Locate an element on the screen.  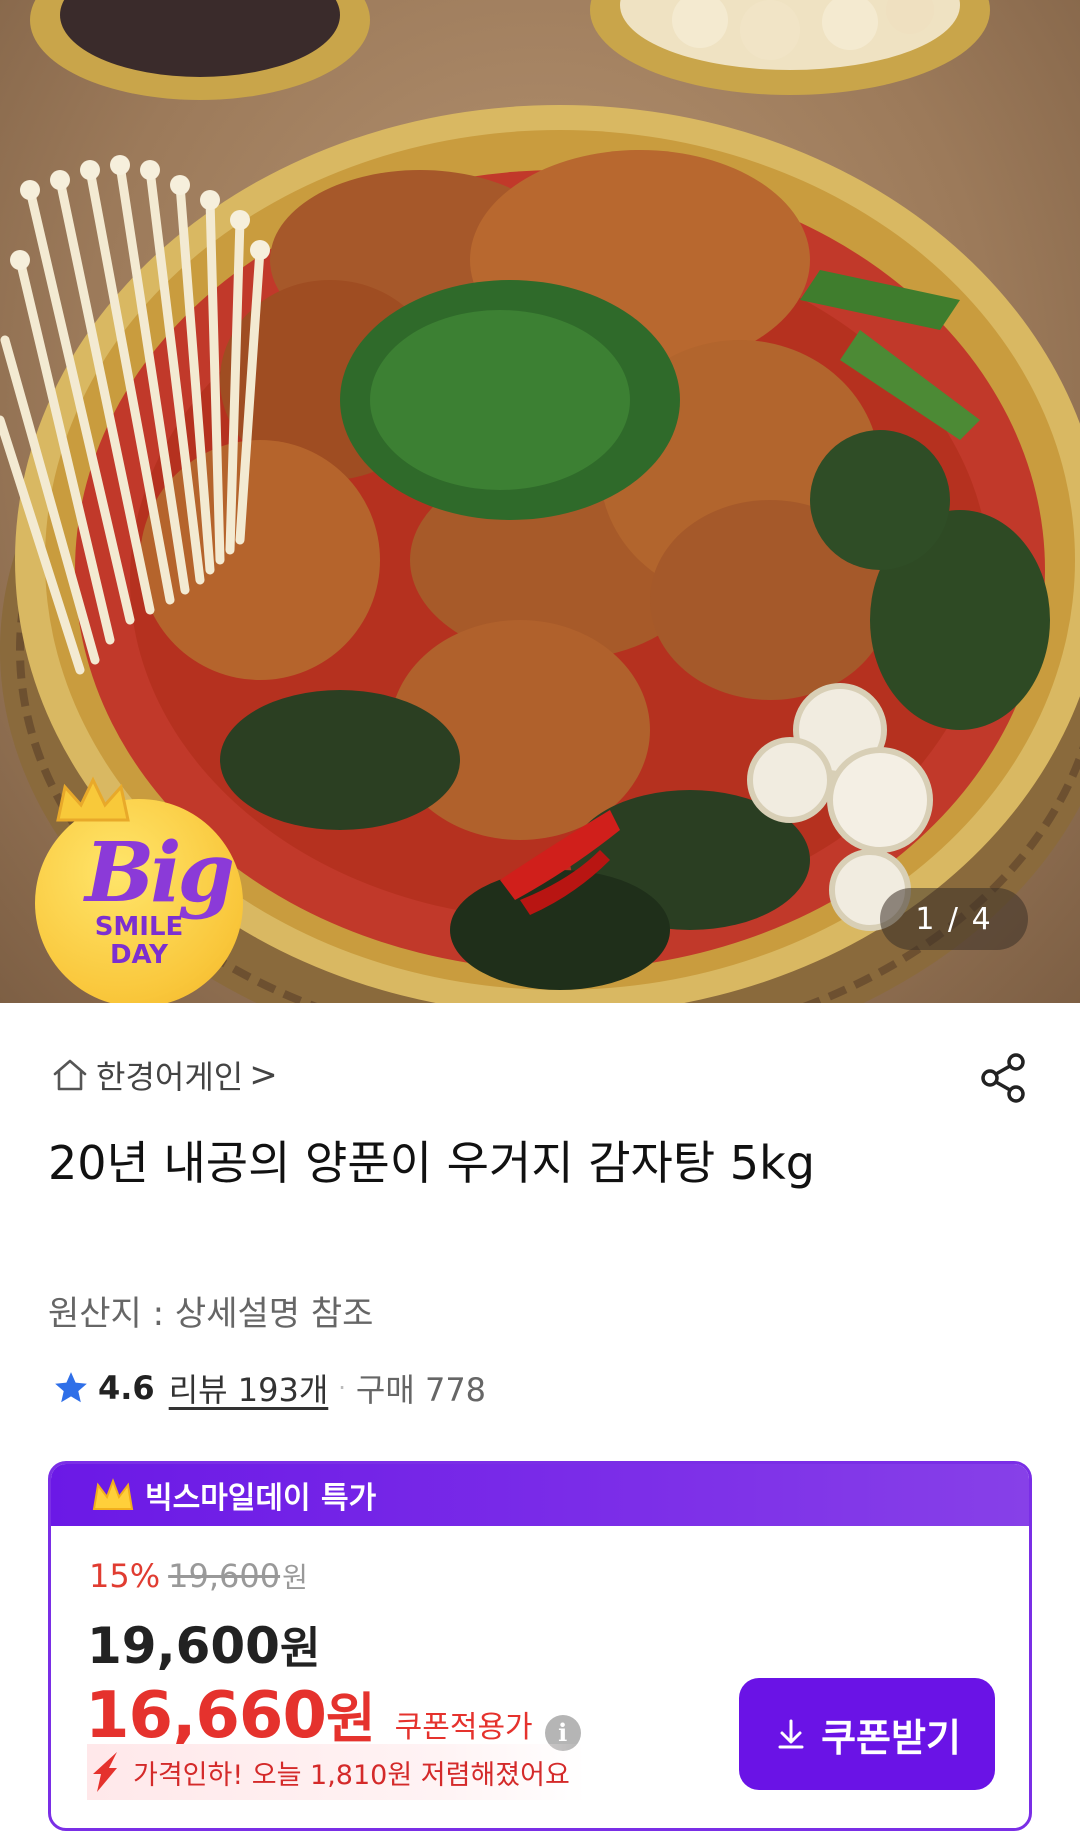
promo-title: 빅스마일데이 특가 is located at coordinates (261, 1498).